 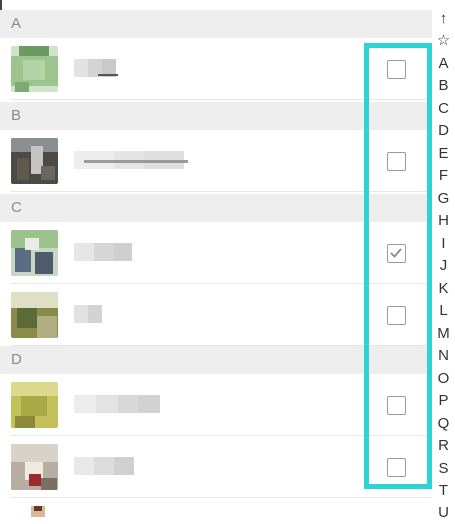 I want to click on section-letter: C, so click(x=16, y=207).